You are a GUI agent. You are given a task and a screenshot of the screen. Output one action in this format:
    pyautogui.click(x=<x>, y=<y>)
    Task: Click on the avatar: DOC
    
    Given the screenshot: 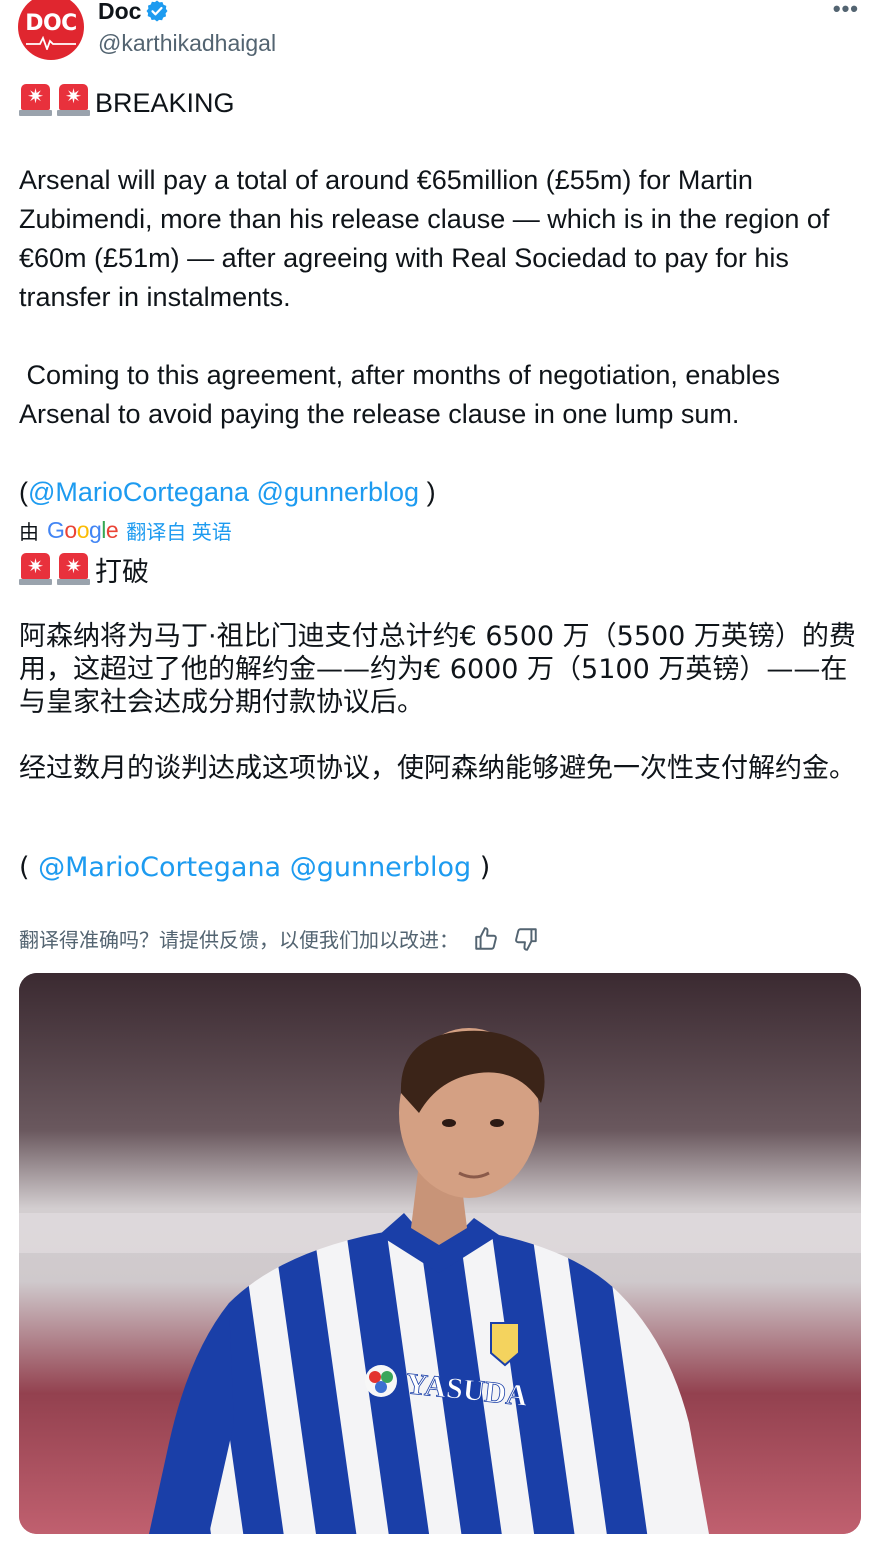 What is the action you would take?
    pyautogui.click(x=51, y=30)
    